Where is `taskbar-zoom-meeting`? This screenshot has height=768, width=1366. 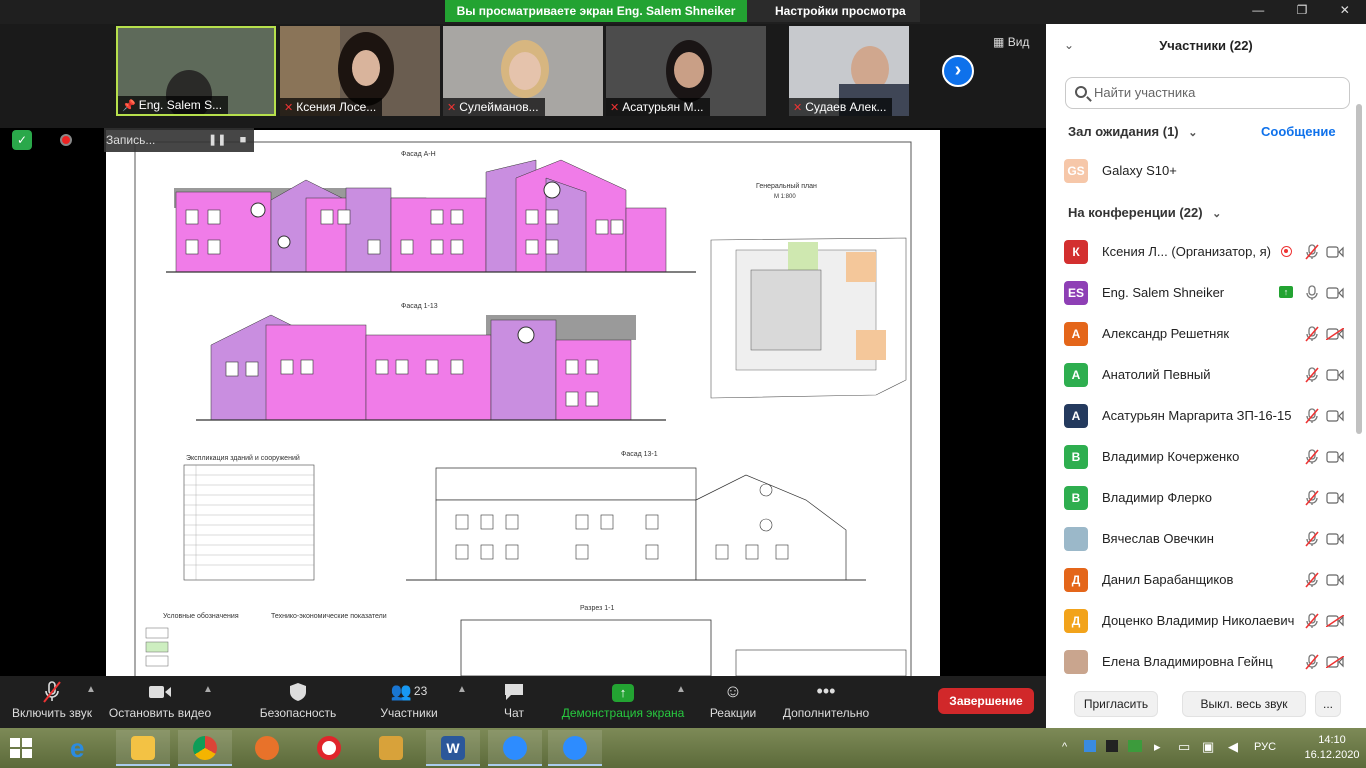 taskbar-zoom-meeting is located at coordinates (575, 748).